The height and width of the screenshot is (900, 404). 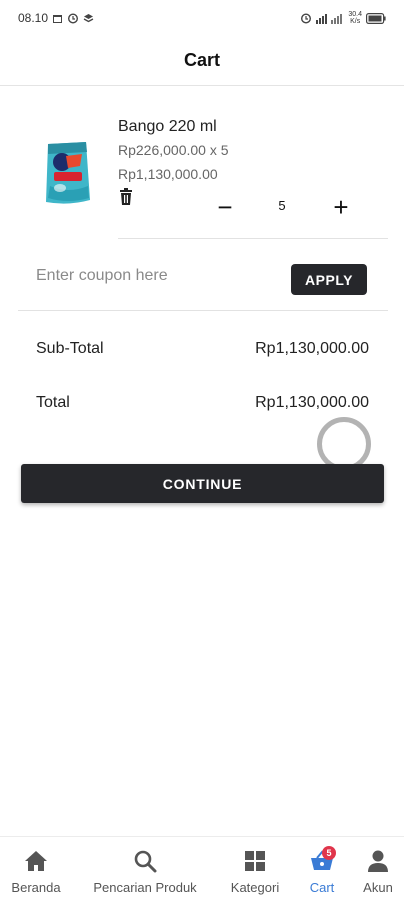 I want to click on status-right: 30.4 K/s, so click(x=343, y=18).